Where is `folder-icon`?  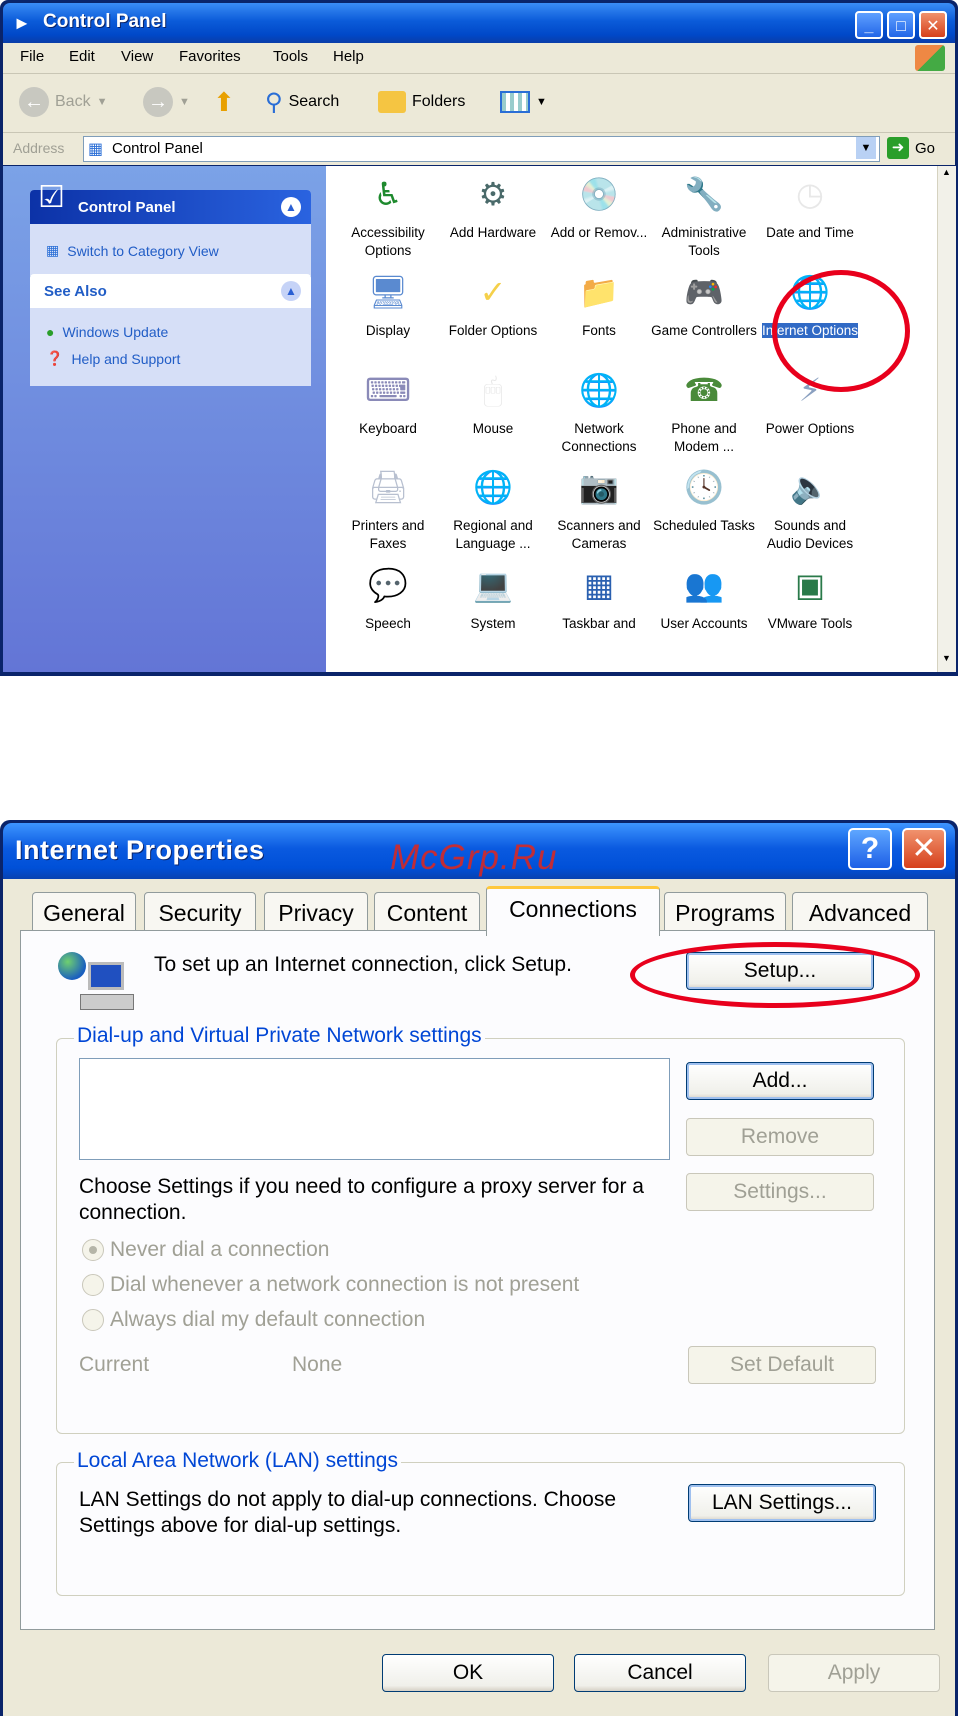 folder-icon is located at coordinates (392, 102).